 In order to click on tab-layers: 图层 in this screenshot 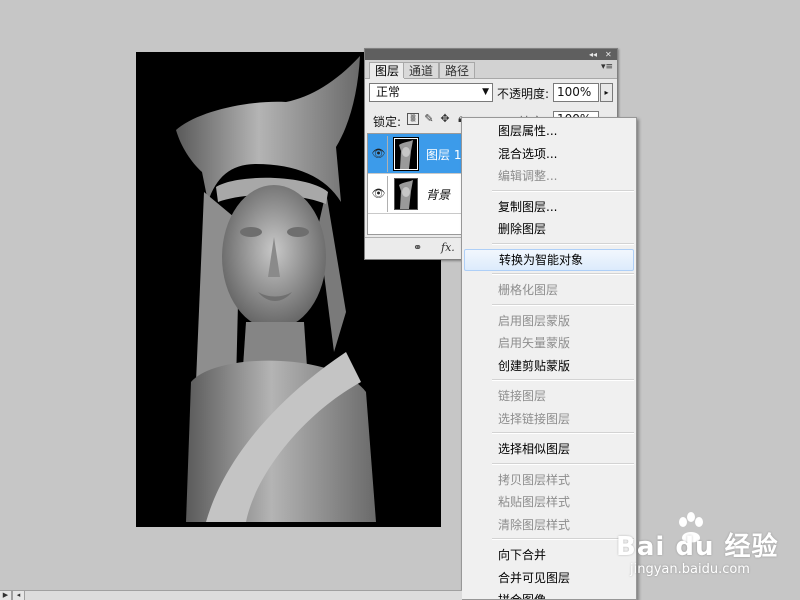, I will do `click(387, 70)`.